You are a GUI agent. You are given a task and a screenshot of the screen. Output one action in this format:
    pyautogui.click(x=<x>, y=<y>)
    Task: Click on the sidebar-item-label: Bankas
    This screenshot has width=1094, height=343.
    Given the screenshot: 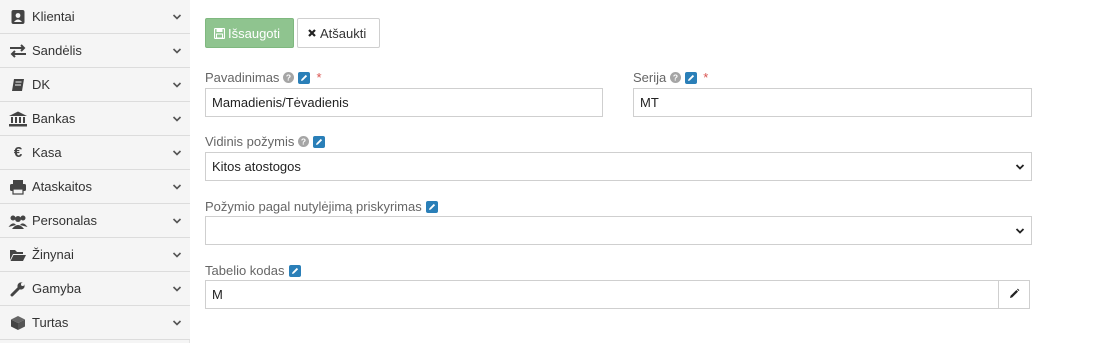 What is the action you would take?
    pyautogui.click(x=54, y=118)
    